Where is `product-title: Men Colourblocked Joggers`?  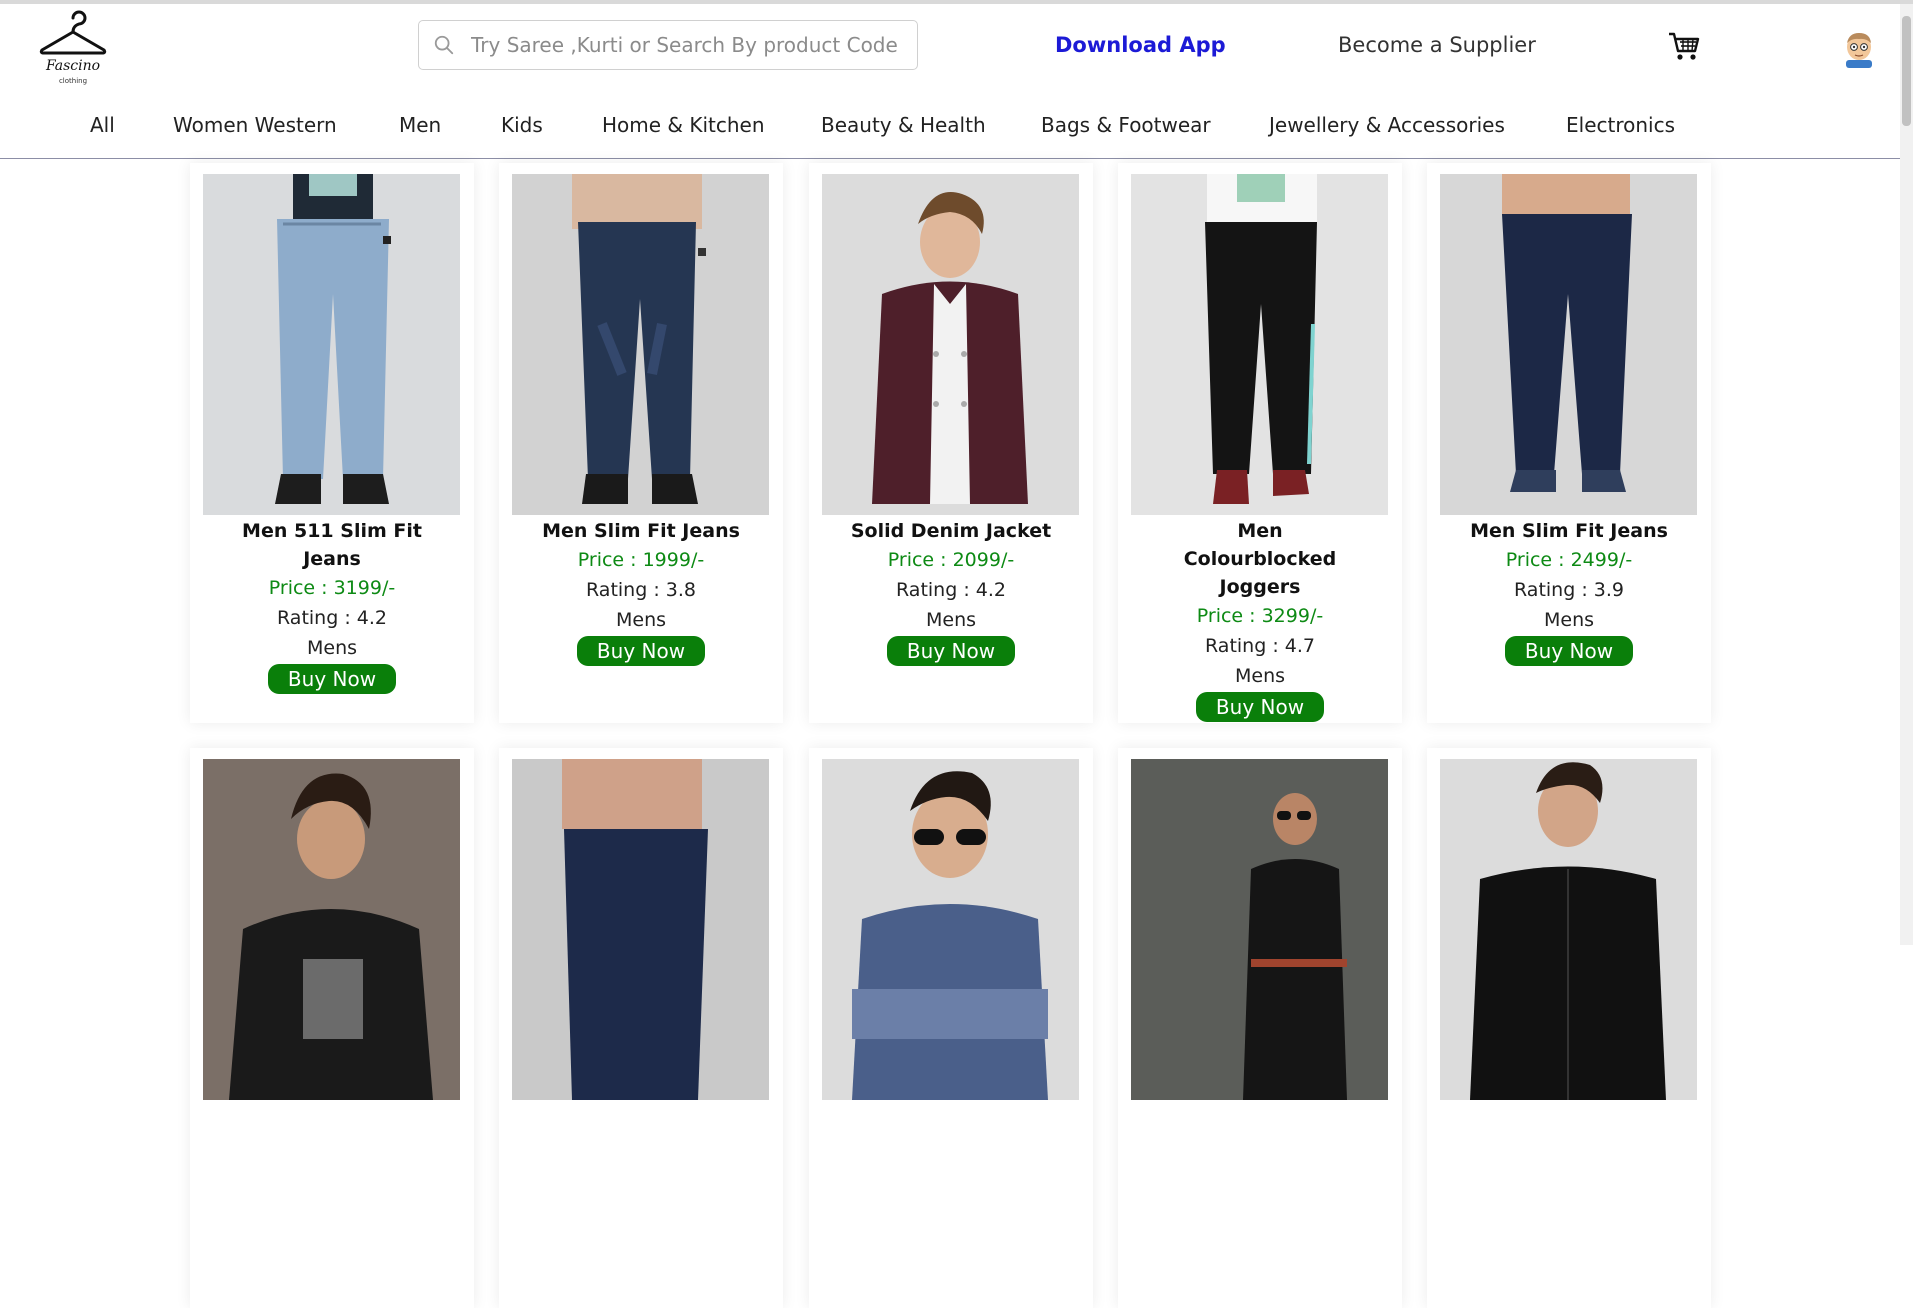 product-title: Men Colourblocked Joggers is located at coordinates (1260, 559).